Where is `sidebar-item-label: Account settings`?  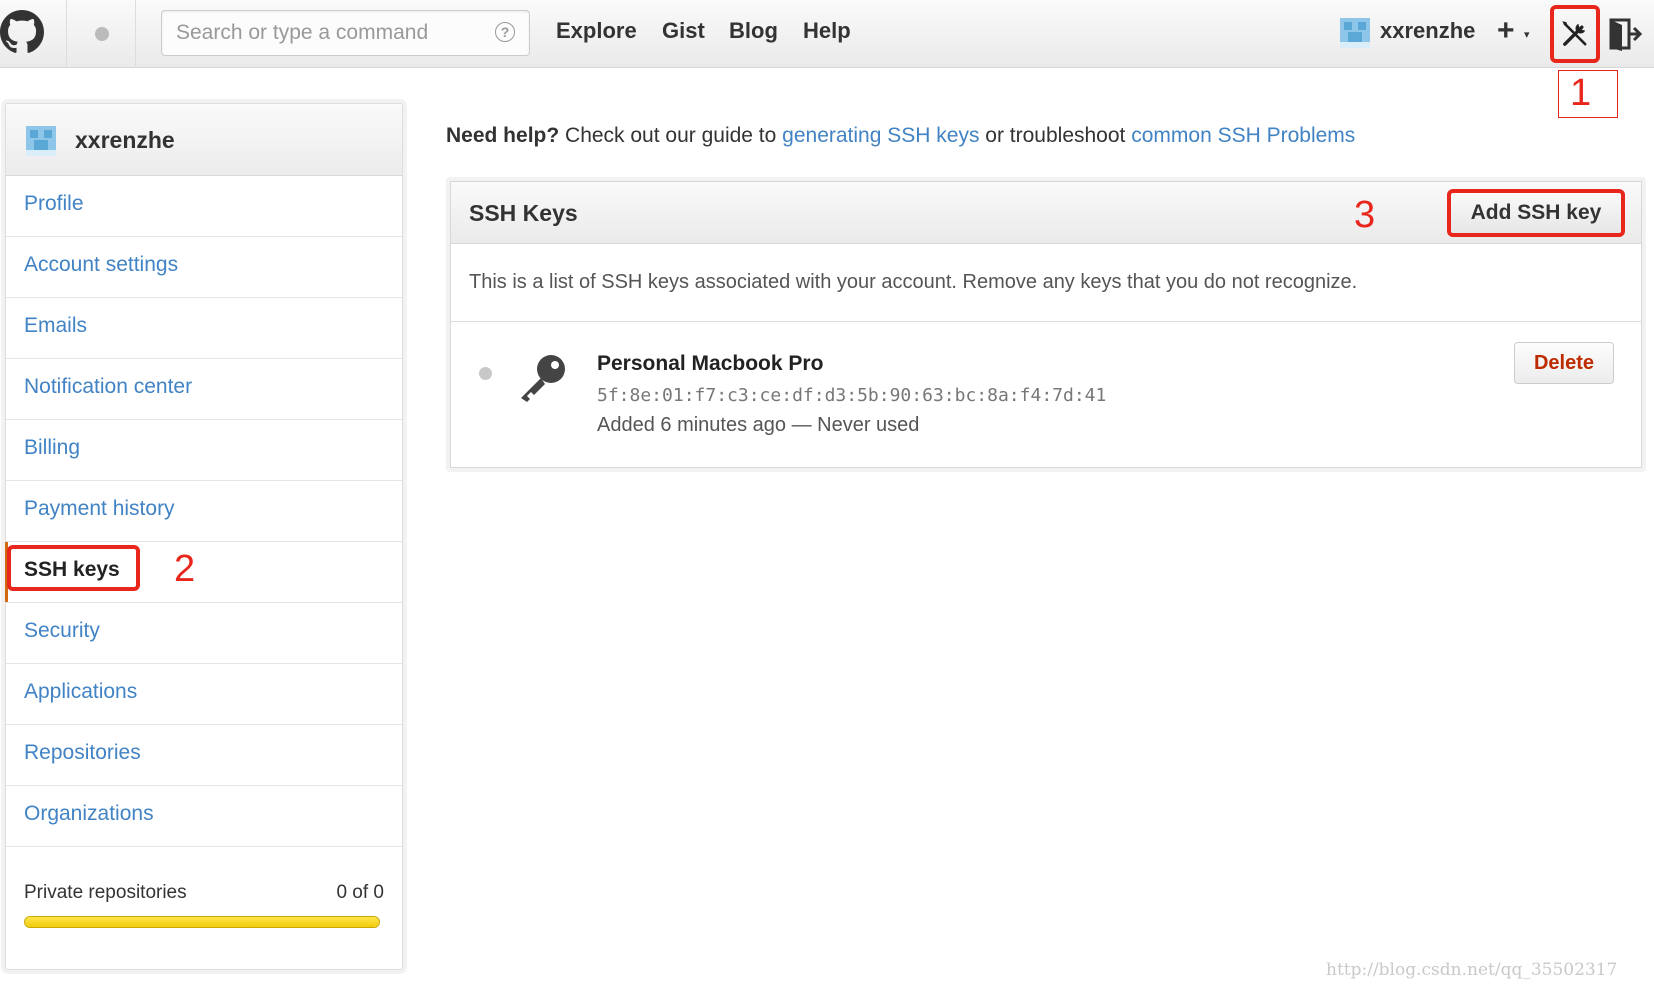
sidebar-item-label: Account settings is located at coordinates (101, 264).